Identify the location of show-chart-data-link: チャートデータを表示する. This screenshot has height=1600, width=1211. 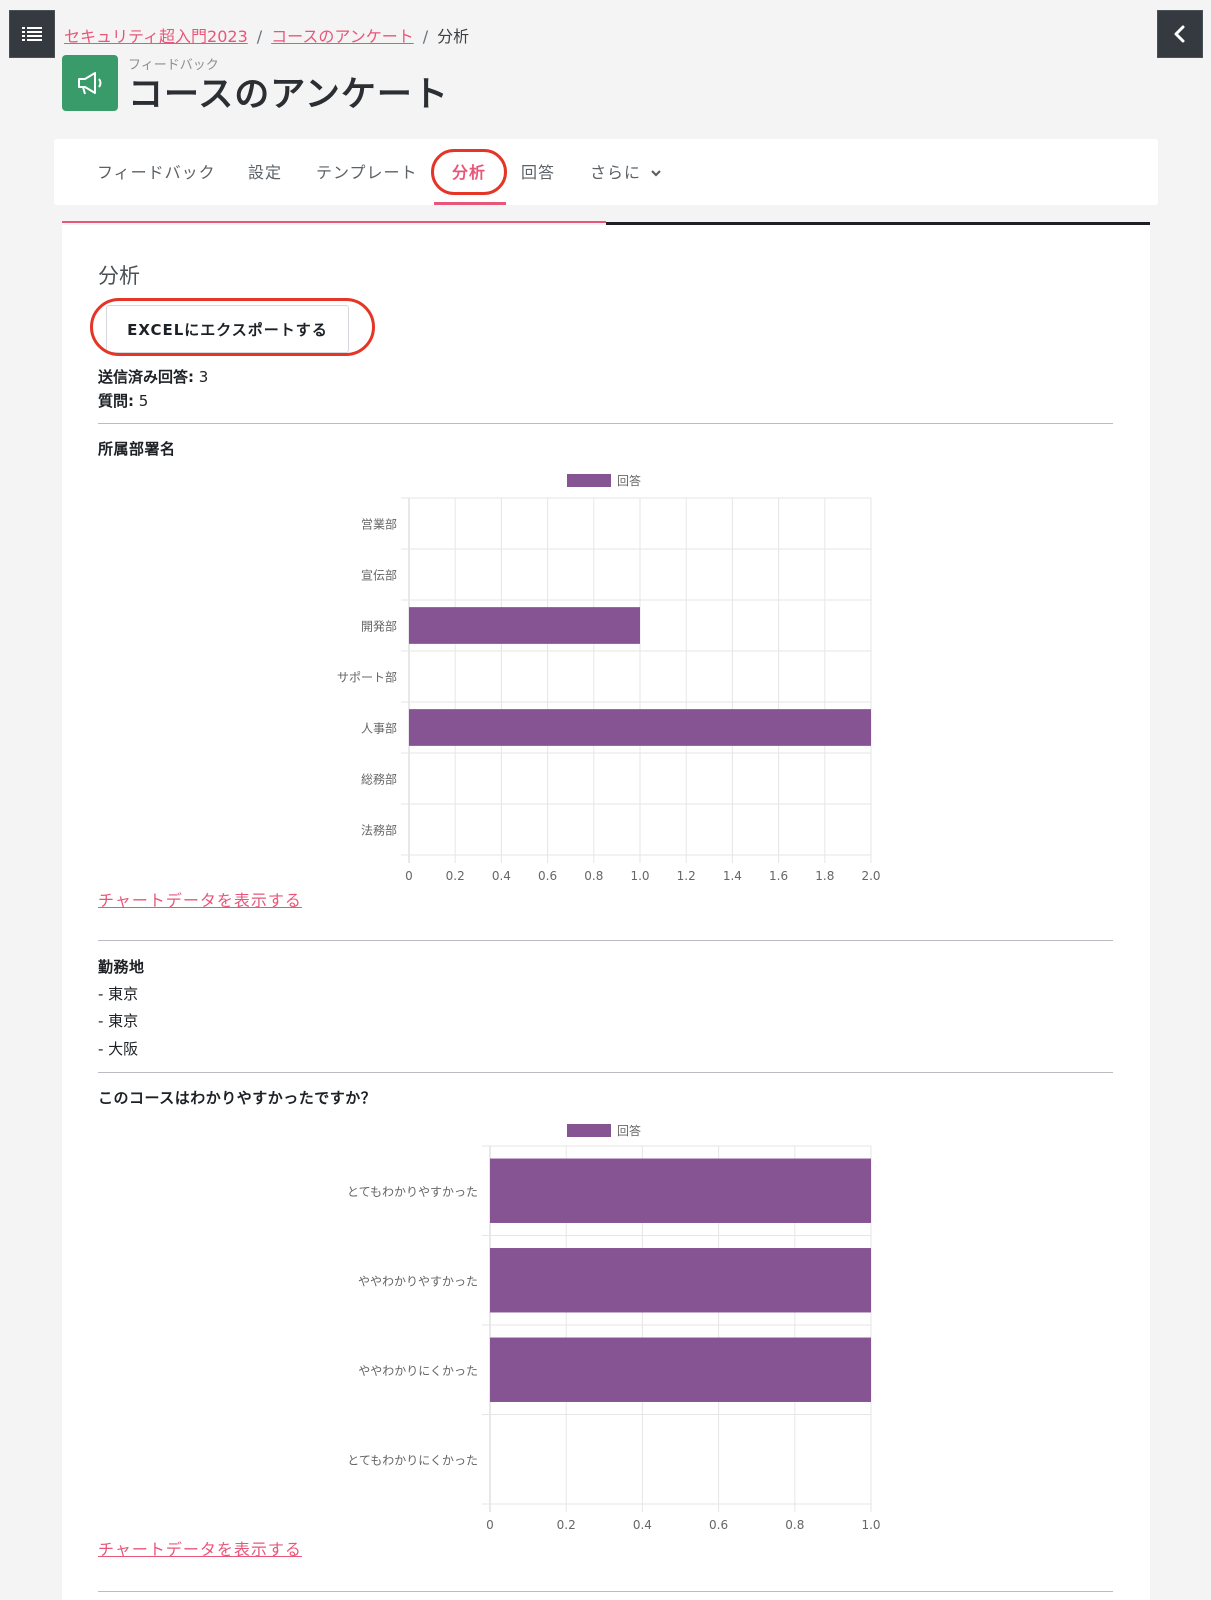
(200, 1548).